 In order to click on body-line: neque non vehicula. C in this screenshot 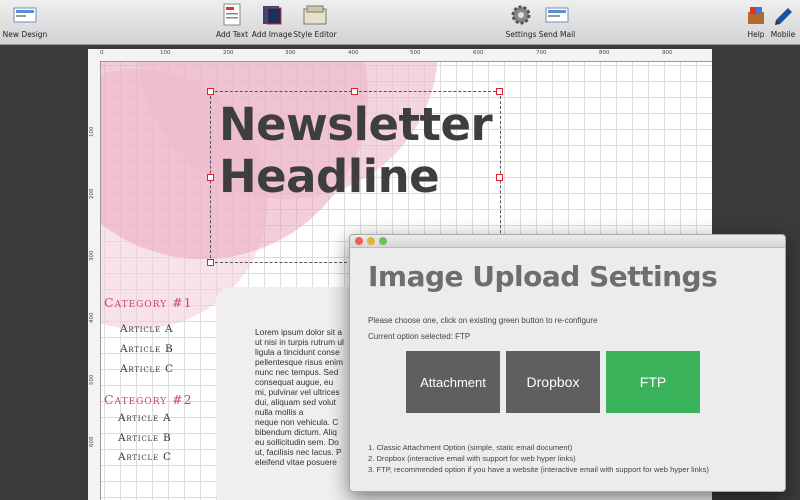, I will do `click(297, 422)`.